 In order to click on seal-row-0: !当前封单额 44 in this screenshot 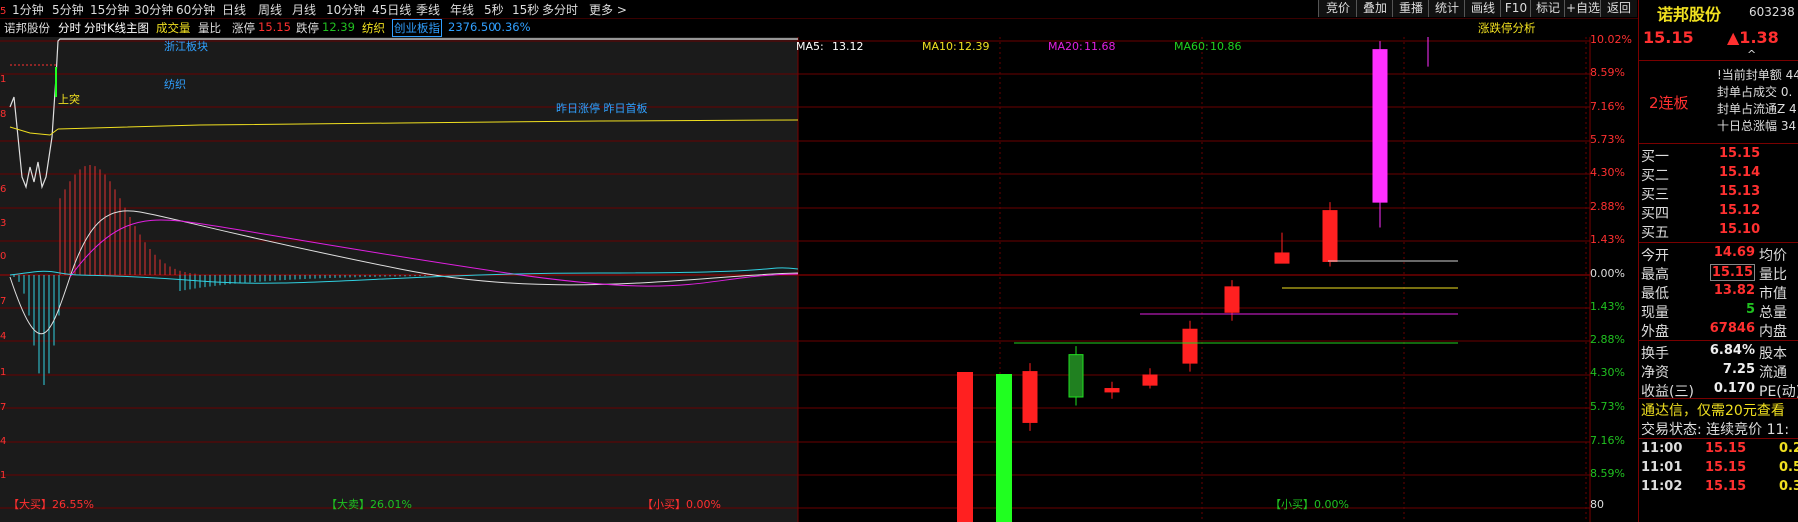, I will do `click(1757, 75)`.